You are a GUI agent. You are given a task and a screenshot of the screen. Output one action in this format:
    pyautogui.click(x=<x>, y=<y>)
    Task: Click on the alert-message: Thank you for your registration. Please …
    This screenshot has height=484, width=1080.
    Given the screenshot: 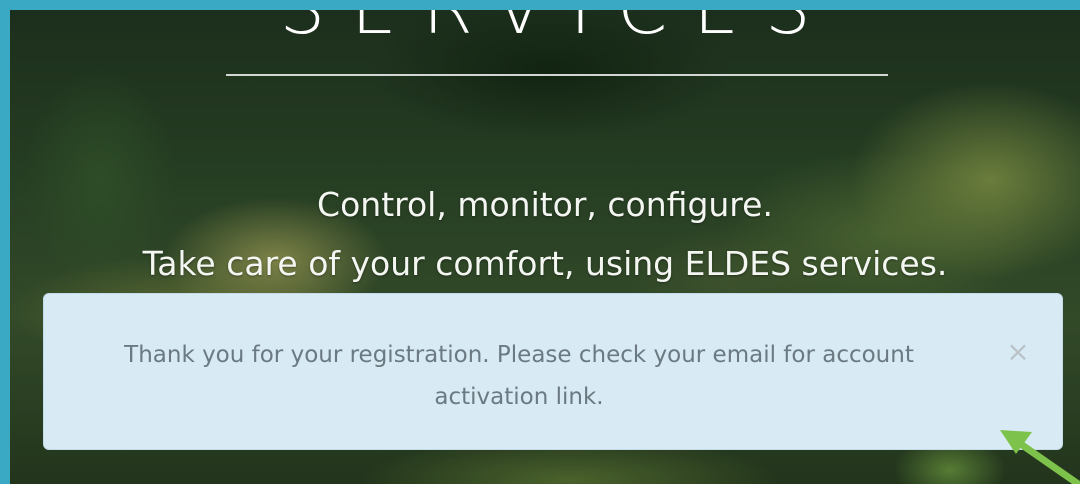 What is the action you would take?
    pyautogui.click(x=519, y=376)
    